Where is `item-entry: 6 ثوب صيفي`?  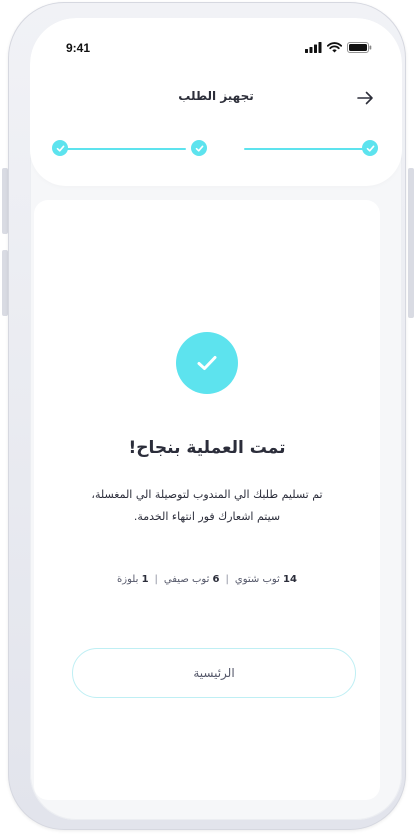 item-entry: 6 ثوب صيفي is located at coordinates (192, 579).